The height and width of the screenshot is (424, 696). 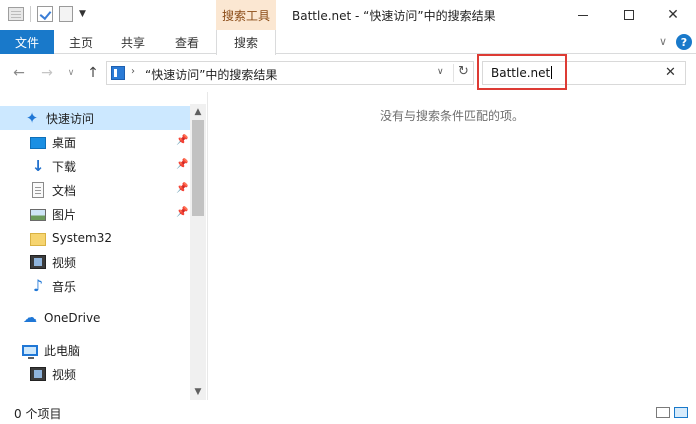 What do you see at coordinates (95, 142) in the screenshot?
I see `sidebar-item-desktop: 桌面 📌` at bounding box center [95, 142].